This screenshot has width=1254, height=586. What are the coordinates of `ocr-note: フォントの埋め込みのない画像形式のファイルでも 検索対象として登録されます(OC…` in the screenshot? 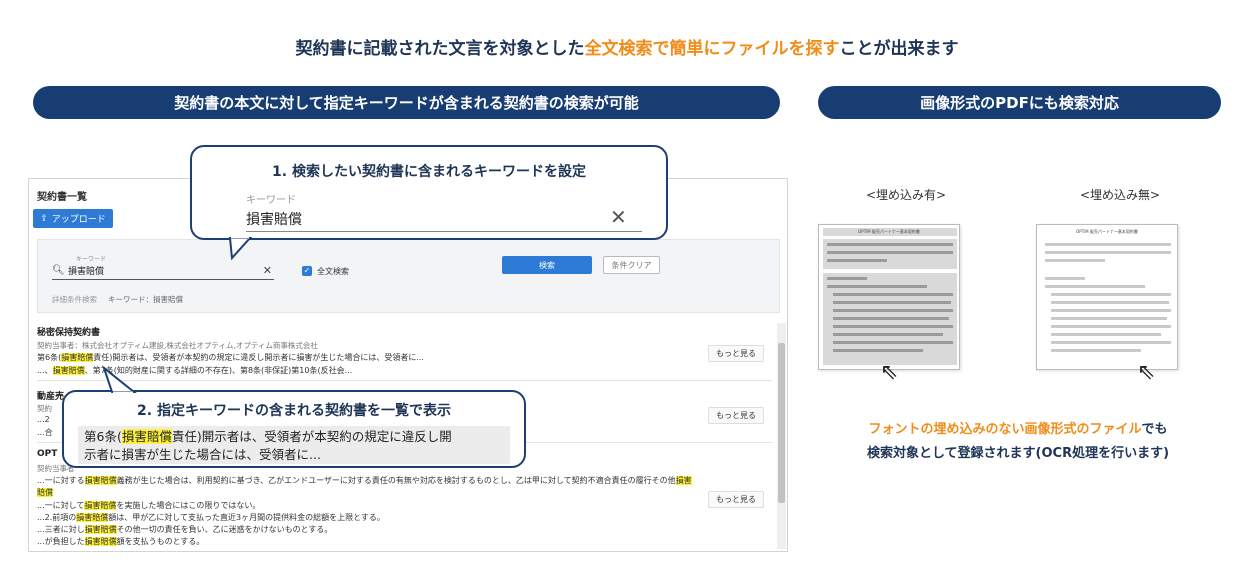 It's located at (1018, 442).